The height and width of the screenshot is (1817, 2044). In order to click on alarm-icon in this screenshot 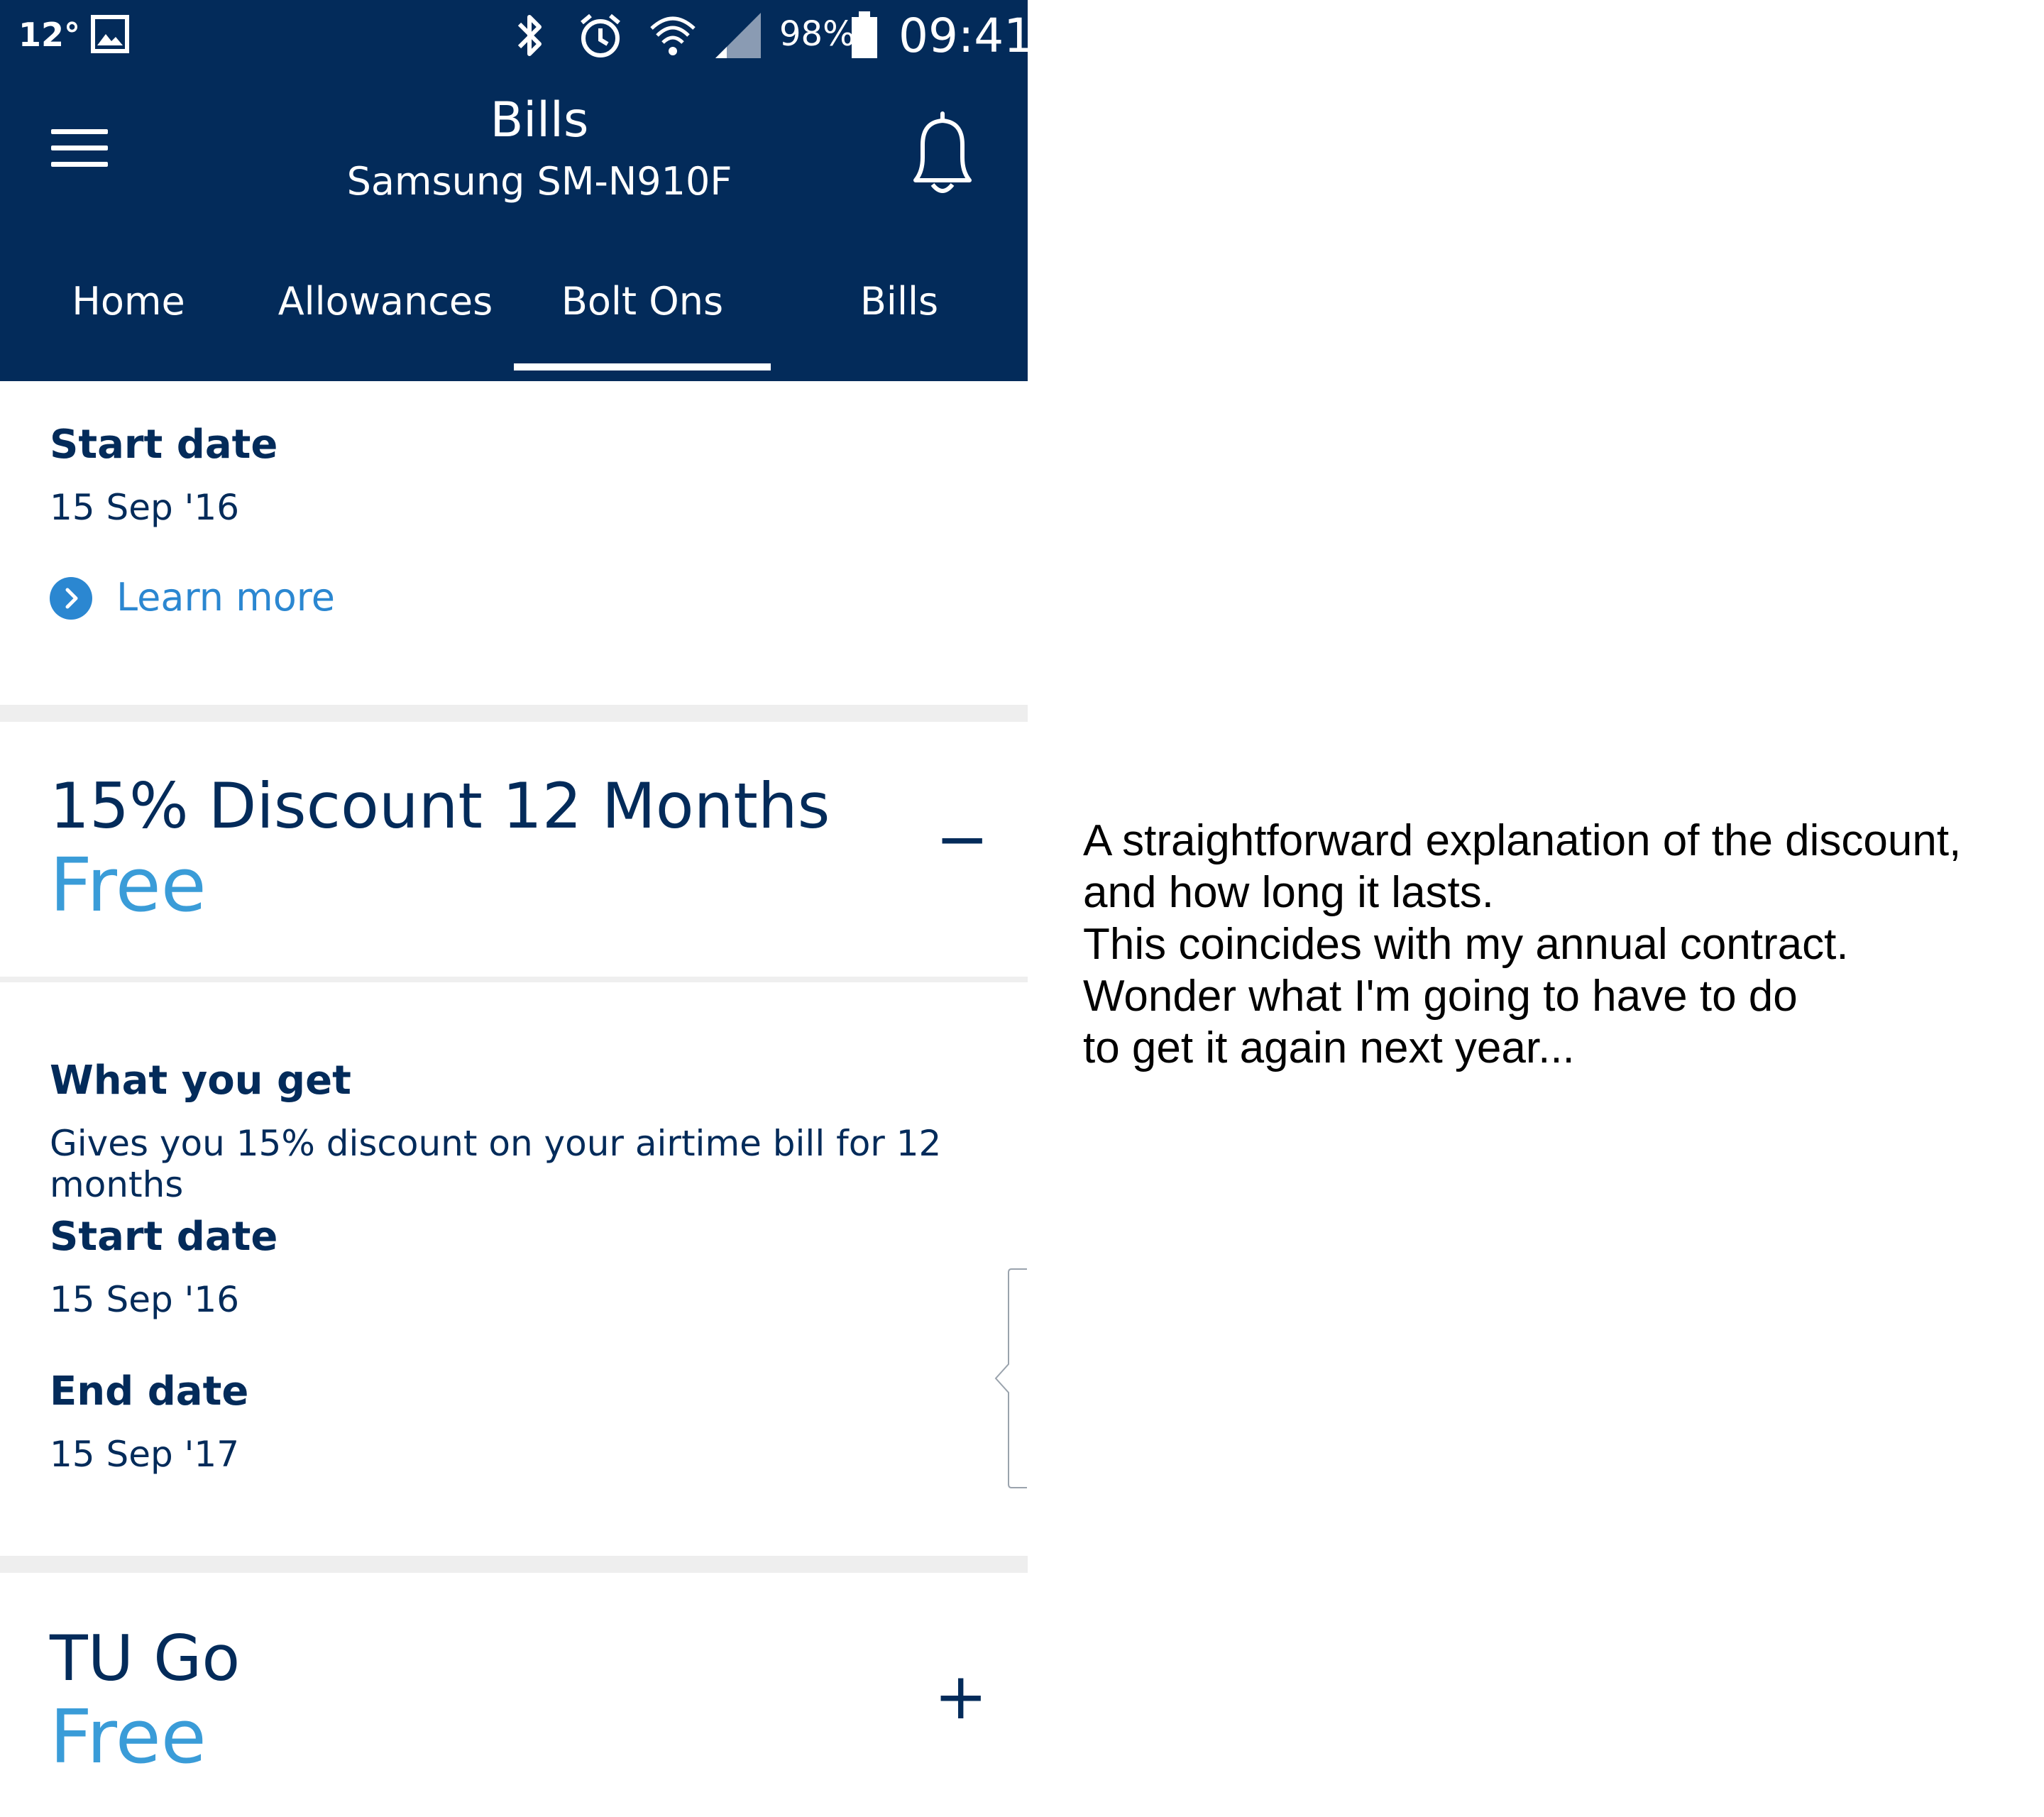, I will do `click(600, 35)`.